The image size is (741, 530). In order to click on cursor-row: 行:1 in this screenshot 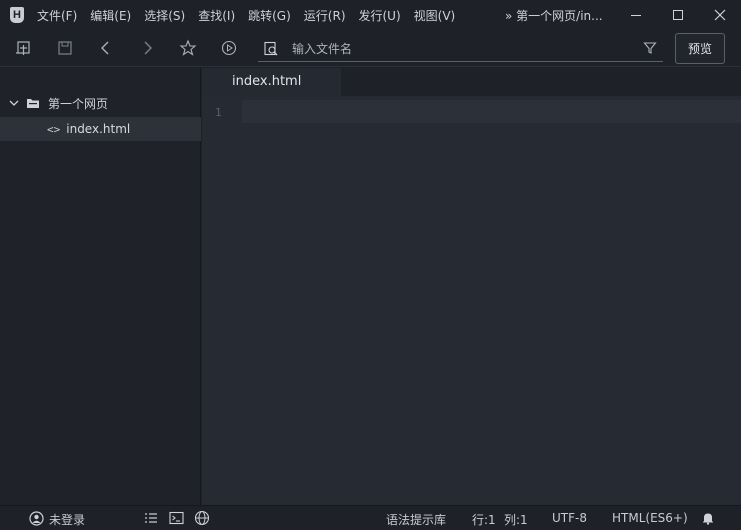, I will do `click(484, 519)`.